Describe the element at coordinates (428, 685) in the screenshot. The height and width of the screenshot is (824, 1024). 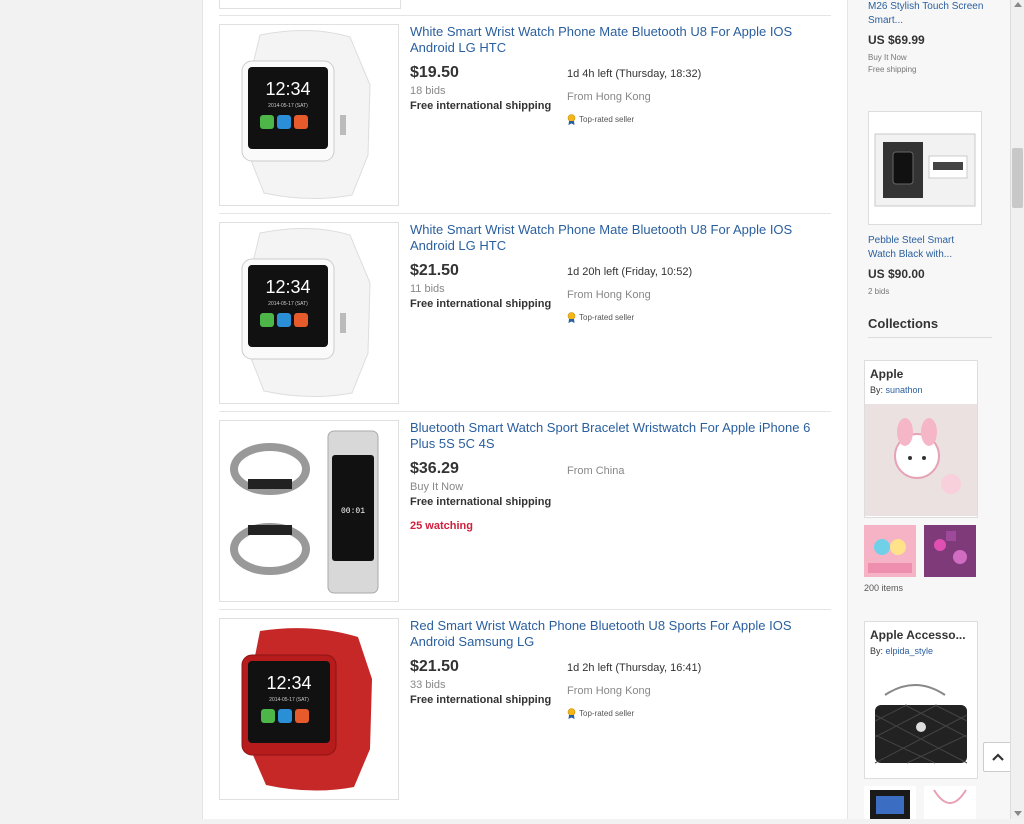
I see `listing-bids: 33 bids` at that location.